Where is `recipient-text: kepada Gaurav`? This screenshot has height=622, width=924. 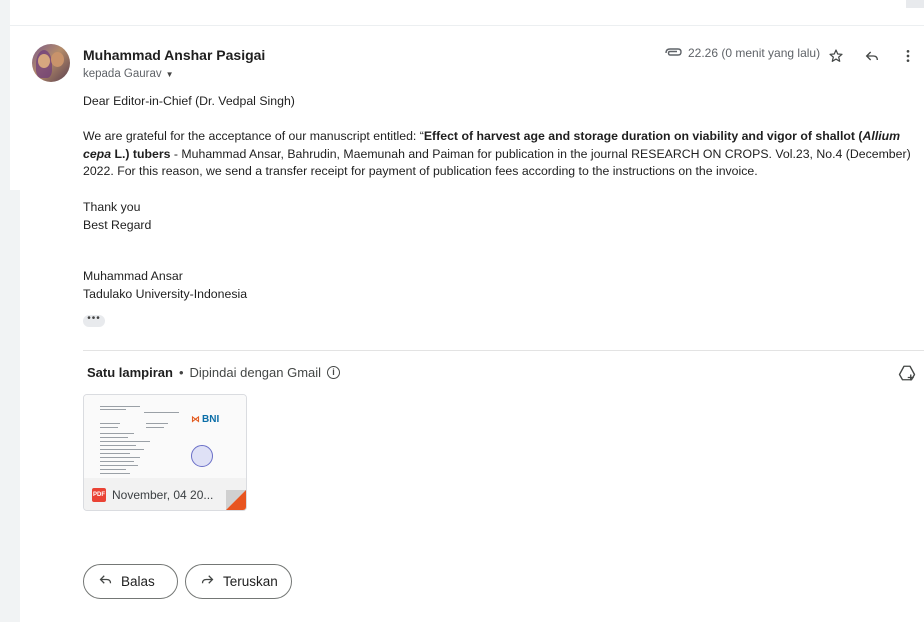
recipient-text: kepada Gaurav is located at coordinates (122, 74).